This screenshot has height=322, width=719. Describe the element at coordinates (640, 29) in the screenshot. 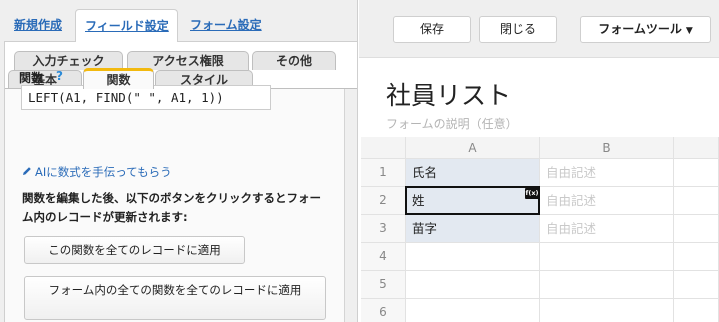

I see `form-tools-label: フォームツール` at that location.